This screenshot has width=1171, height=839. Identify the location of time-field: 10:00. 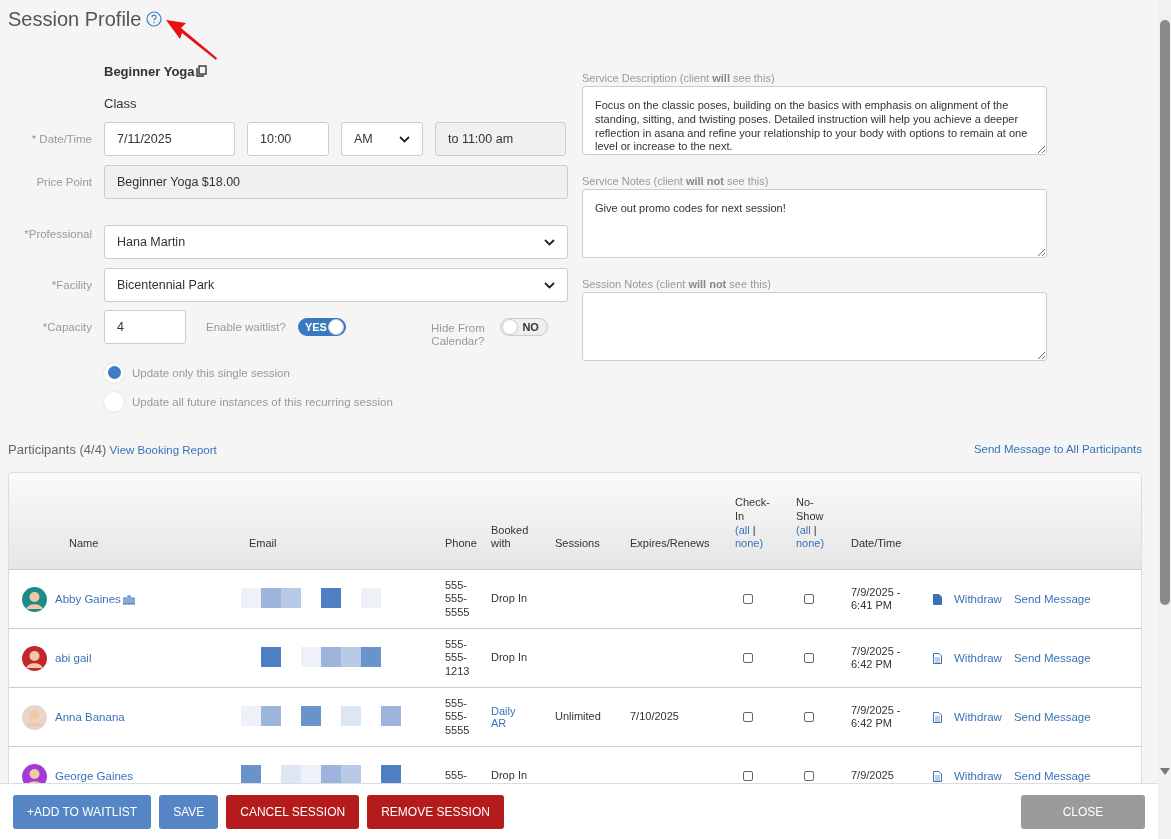
(288, 139).